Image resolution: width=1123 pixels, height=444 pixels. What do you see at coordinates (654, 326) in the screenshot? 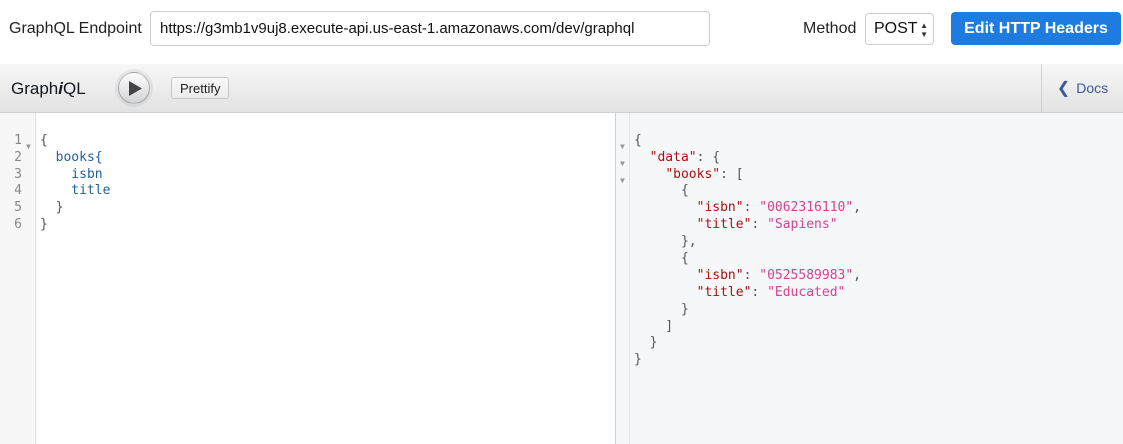
I see `result-line: ]` at bounding box center [654, 326].